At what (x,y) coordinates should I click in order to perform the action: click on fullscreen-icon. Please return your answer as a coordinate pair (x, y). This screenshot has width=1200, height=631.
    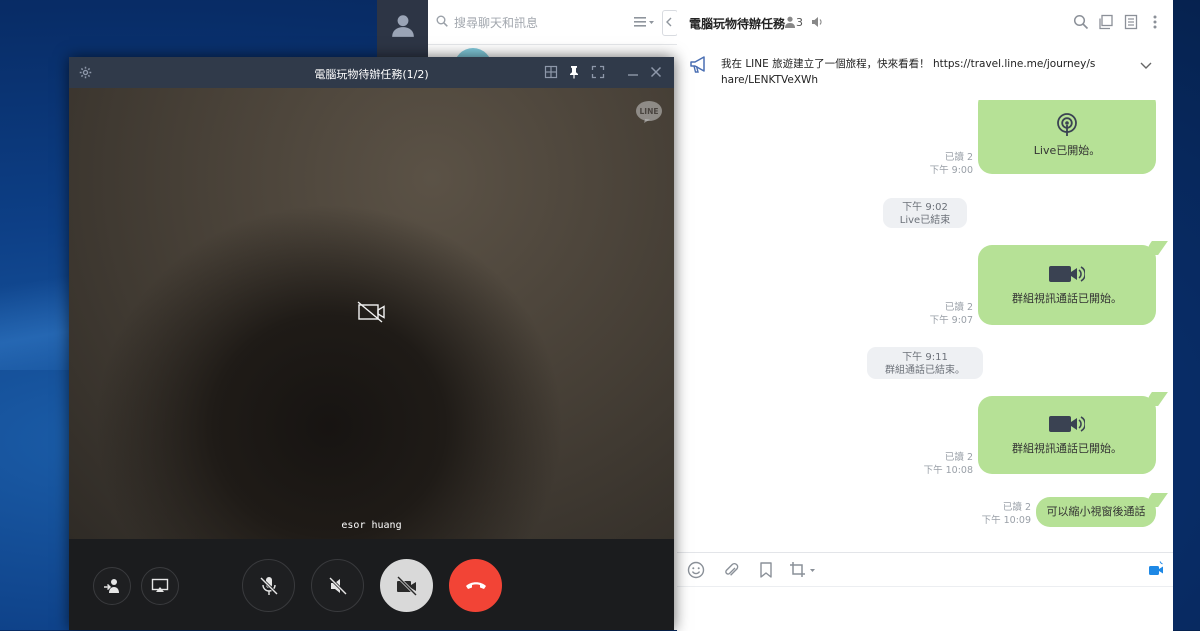
    Looking at the image, I should click on (598, 72).